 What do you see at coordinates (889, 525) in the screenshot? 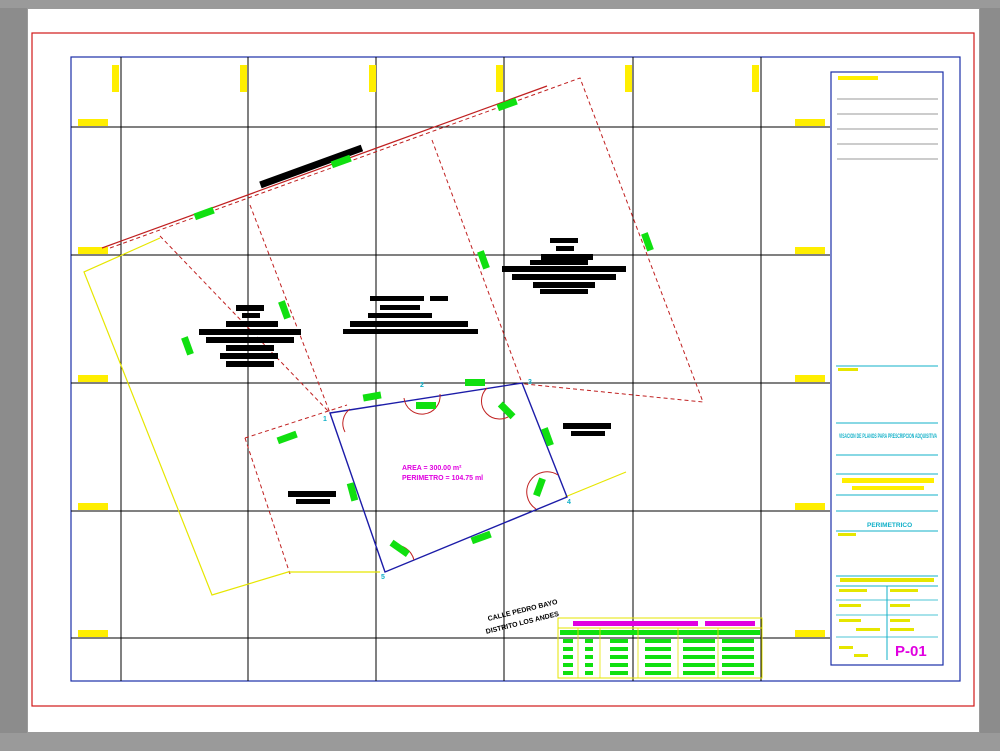
I see `drawing-name: PERIMETRICO` at bounding box center [889, 525].